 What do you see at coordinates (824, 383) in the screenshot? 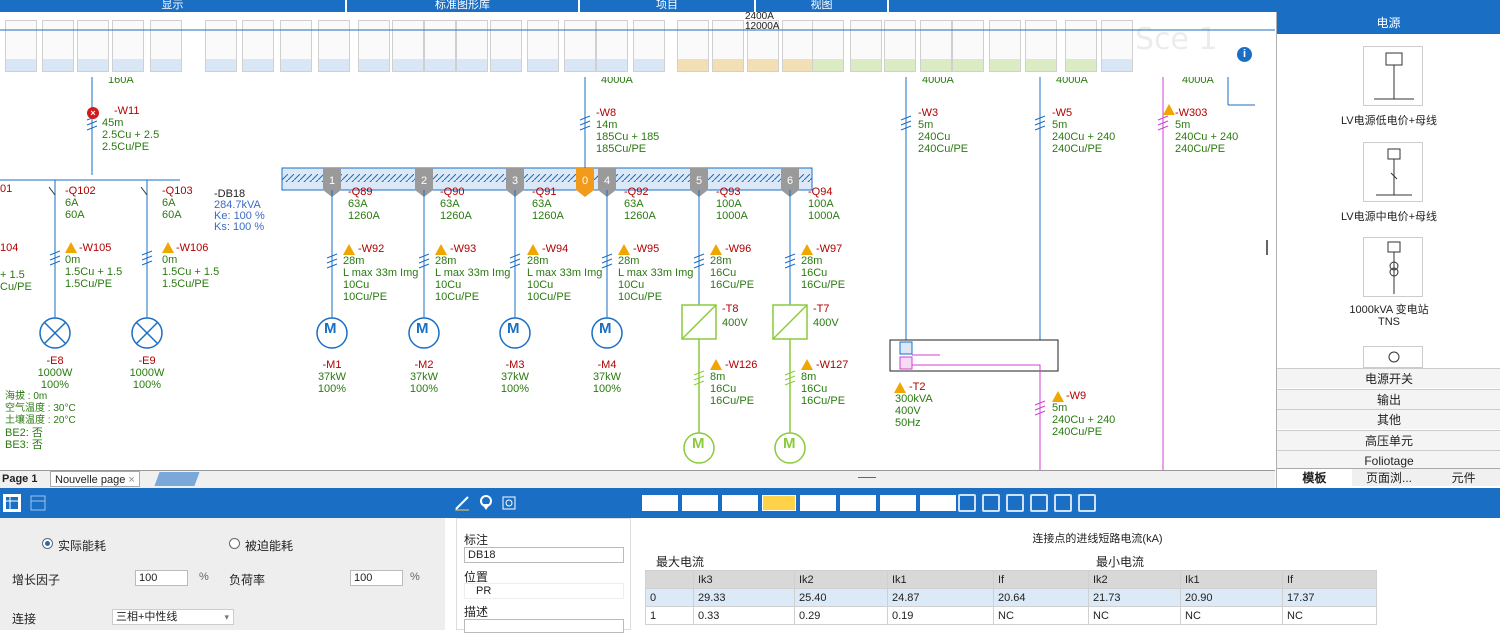
I see `transformer-cable-1: -W127 8m 16Cu 16Cu/PE` at bounding box center [824, 383].